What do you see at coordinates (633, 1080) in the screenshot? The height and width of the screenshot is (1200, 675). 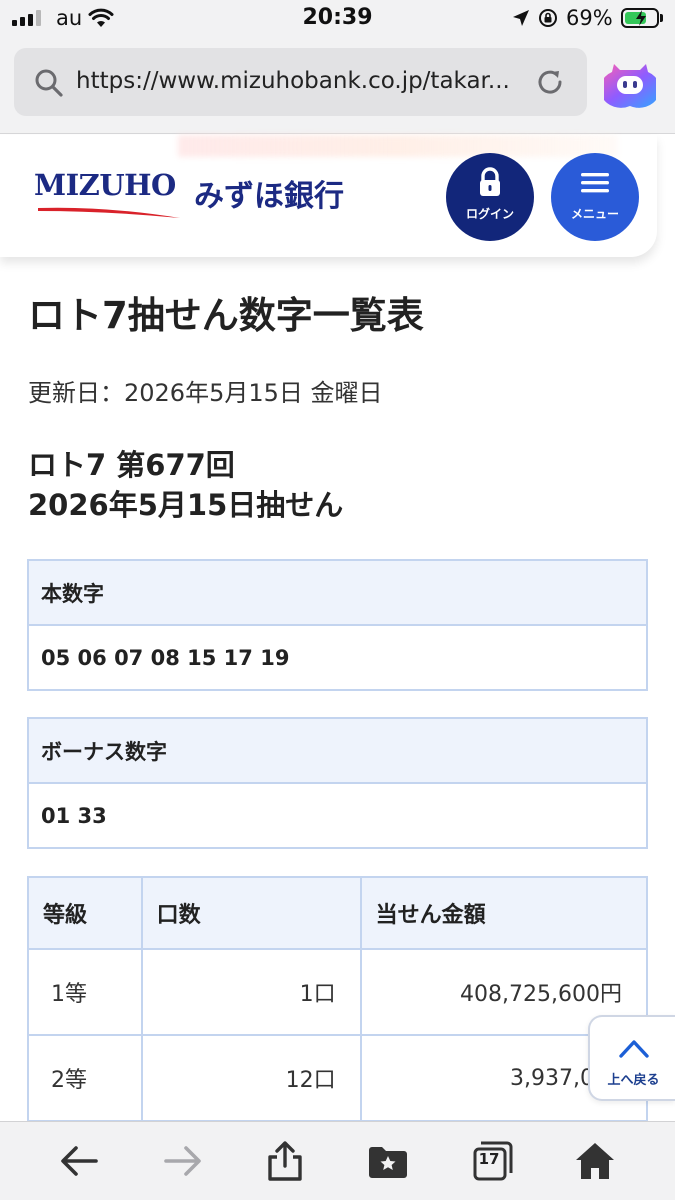 I see `back-to-top-label: 上へ戻る` at bounding box center [633, 1080].